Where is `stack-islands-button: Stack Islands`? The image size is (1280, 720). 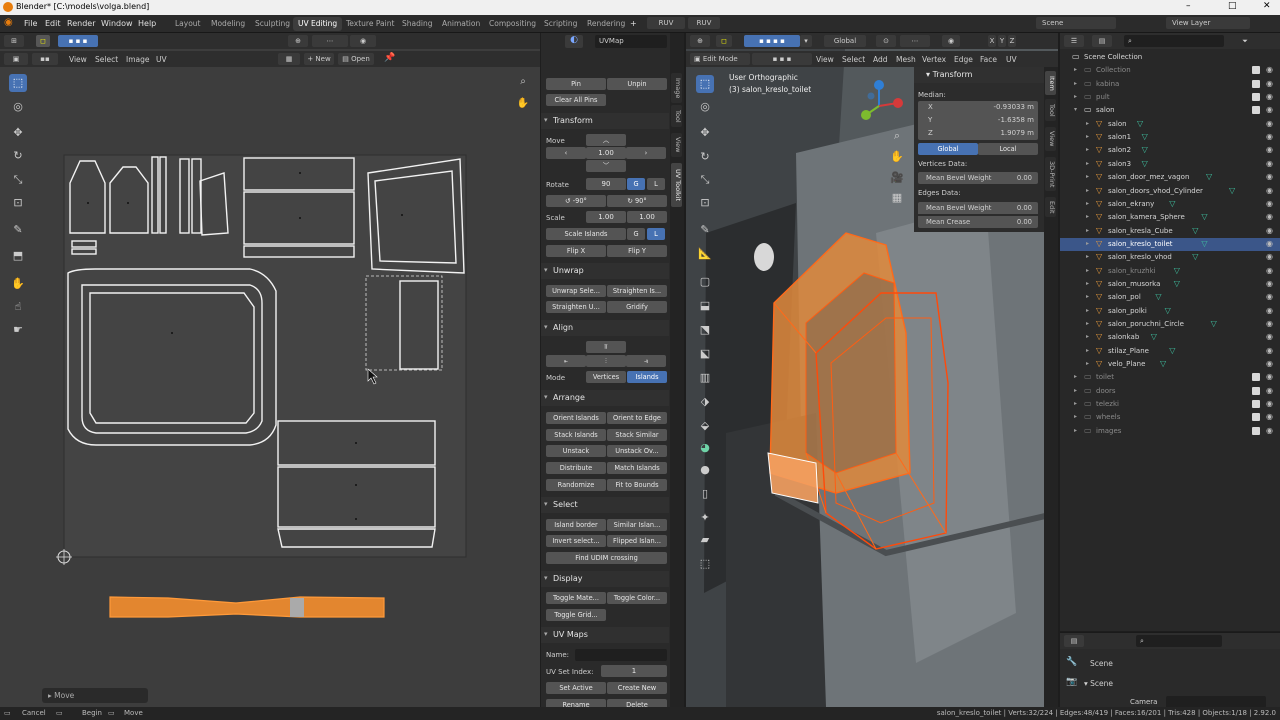
stack-islands-button: Stack Islands is located at coordinates (576, 435).